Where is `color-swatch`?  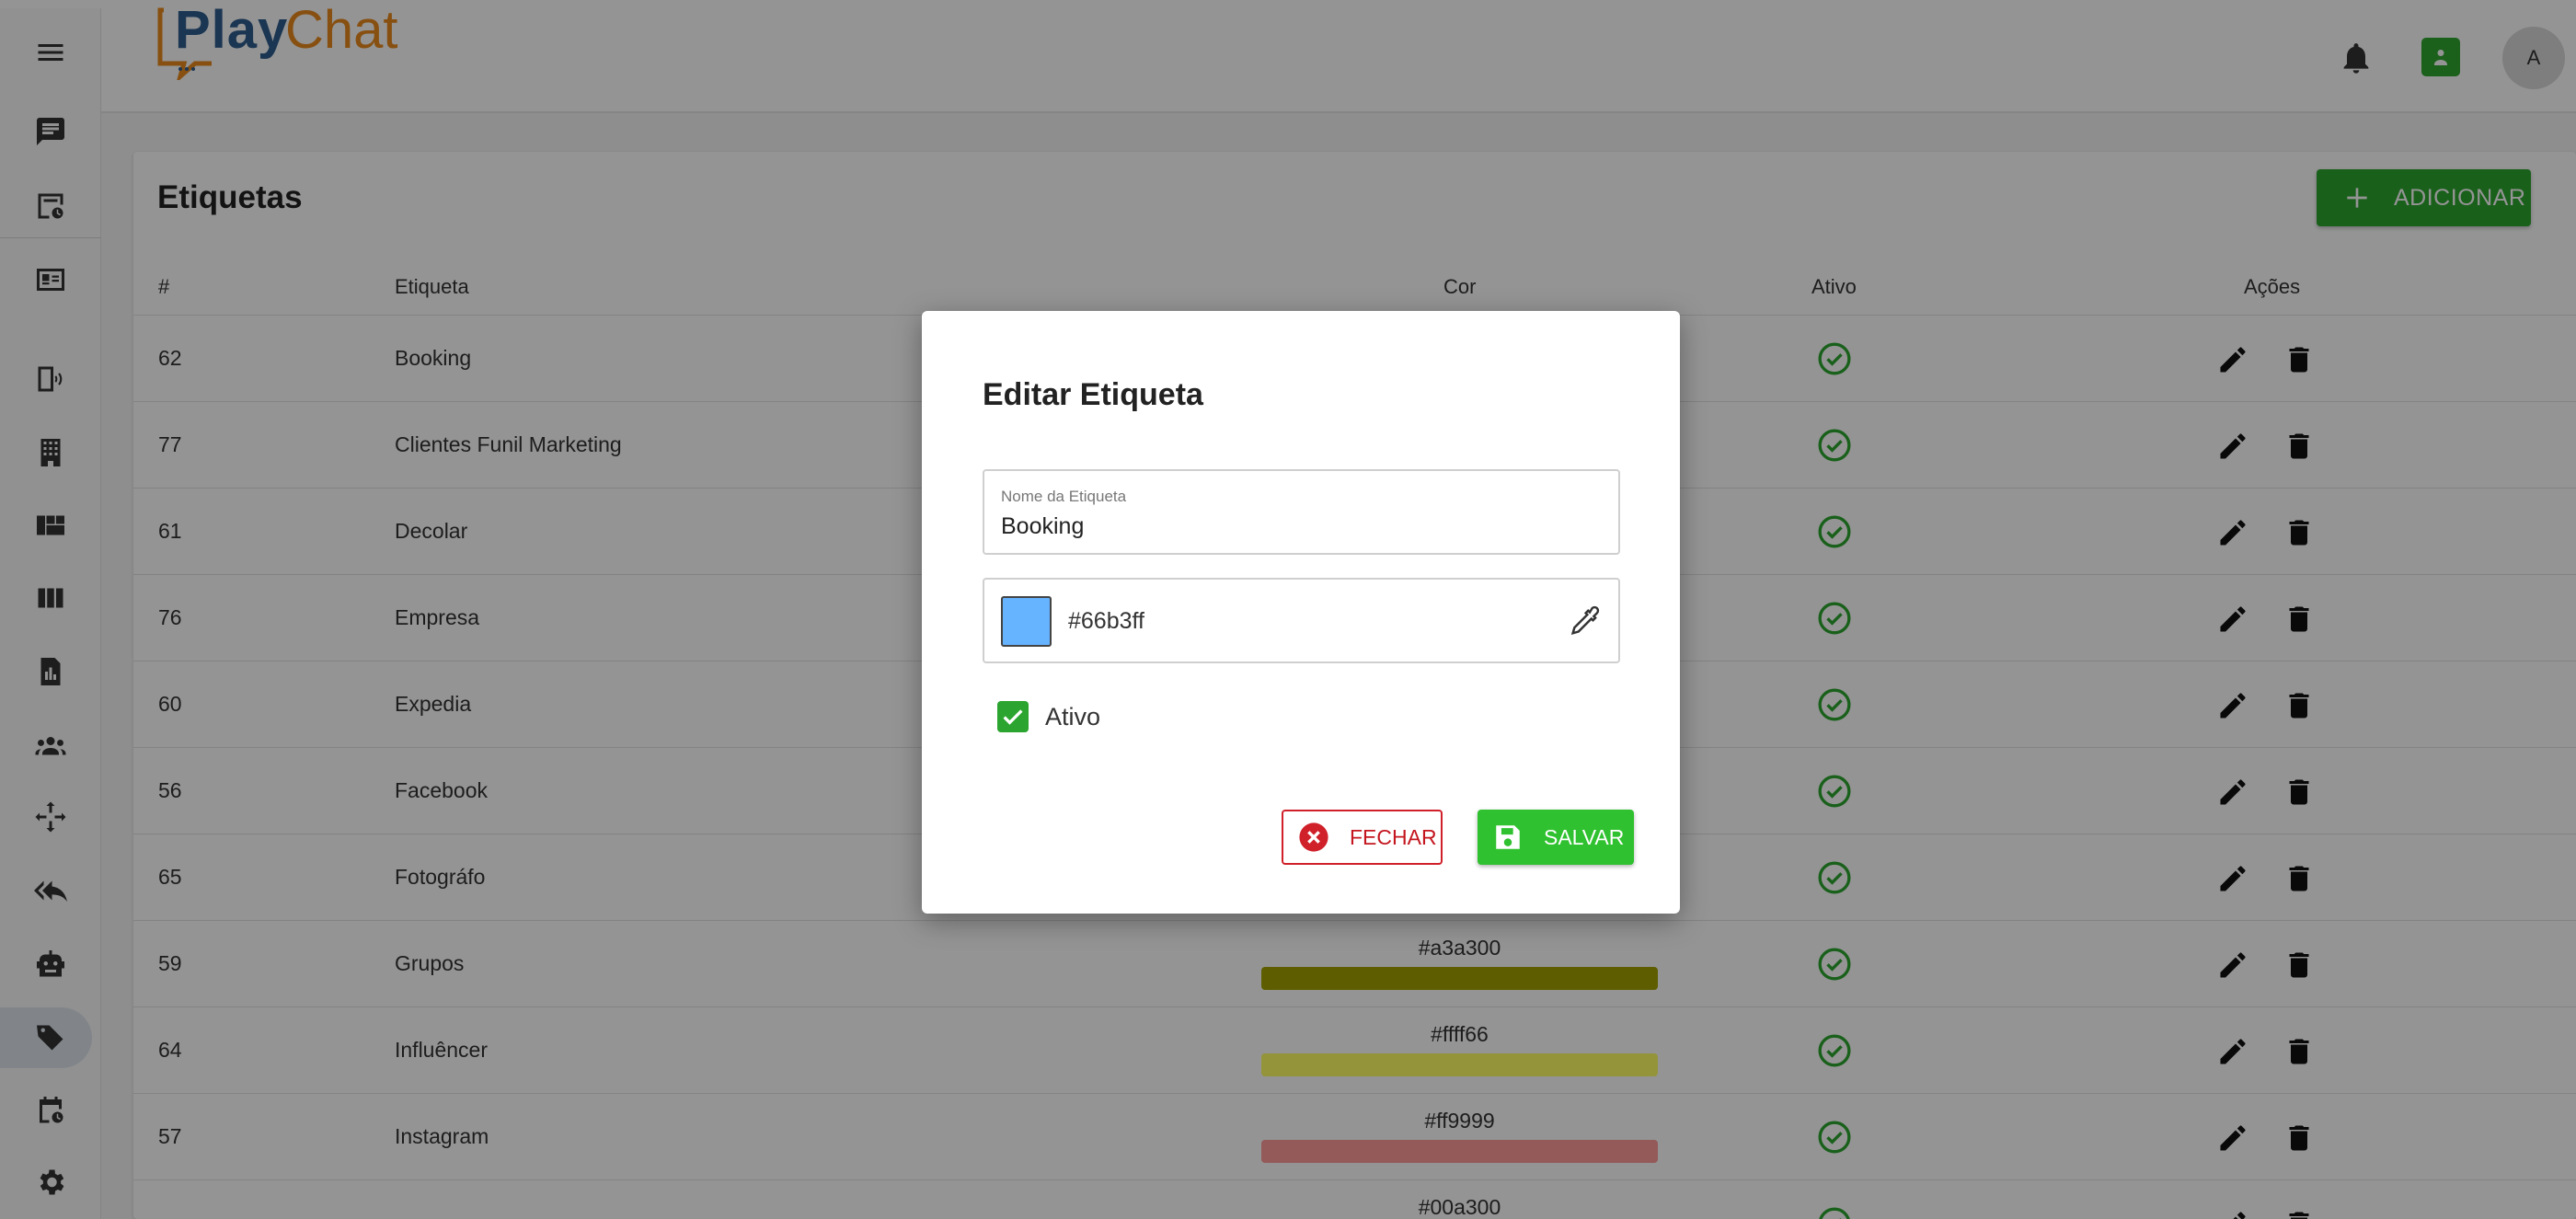 color-swatch is located at coordinates (1026, 621).